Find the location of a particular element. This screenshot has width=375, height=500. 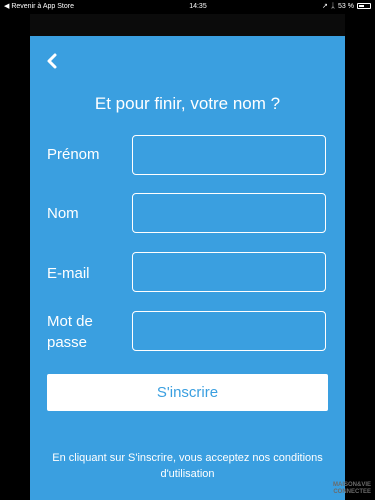

top-strip is located at coordinates (187, 25).